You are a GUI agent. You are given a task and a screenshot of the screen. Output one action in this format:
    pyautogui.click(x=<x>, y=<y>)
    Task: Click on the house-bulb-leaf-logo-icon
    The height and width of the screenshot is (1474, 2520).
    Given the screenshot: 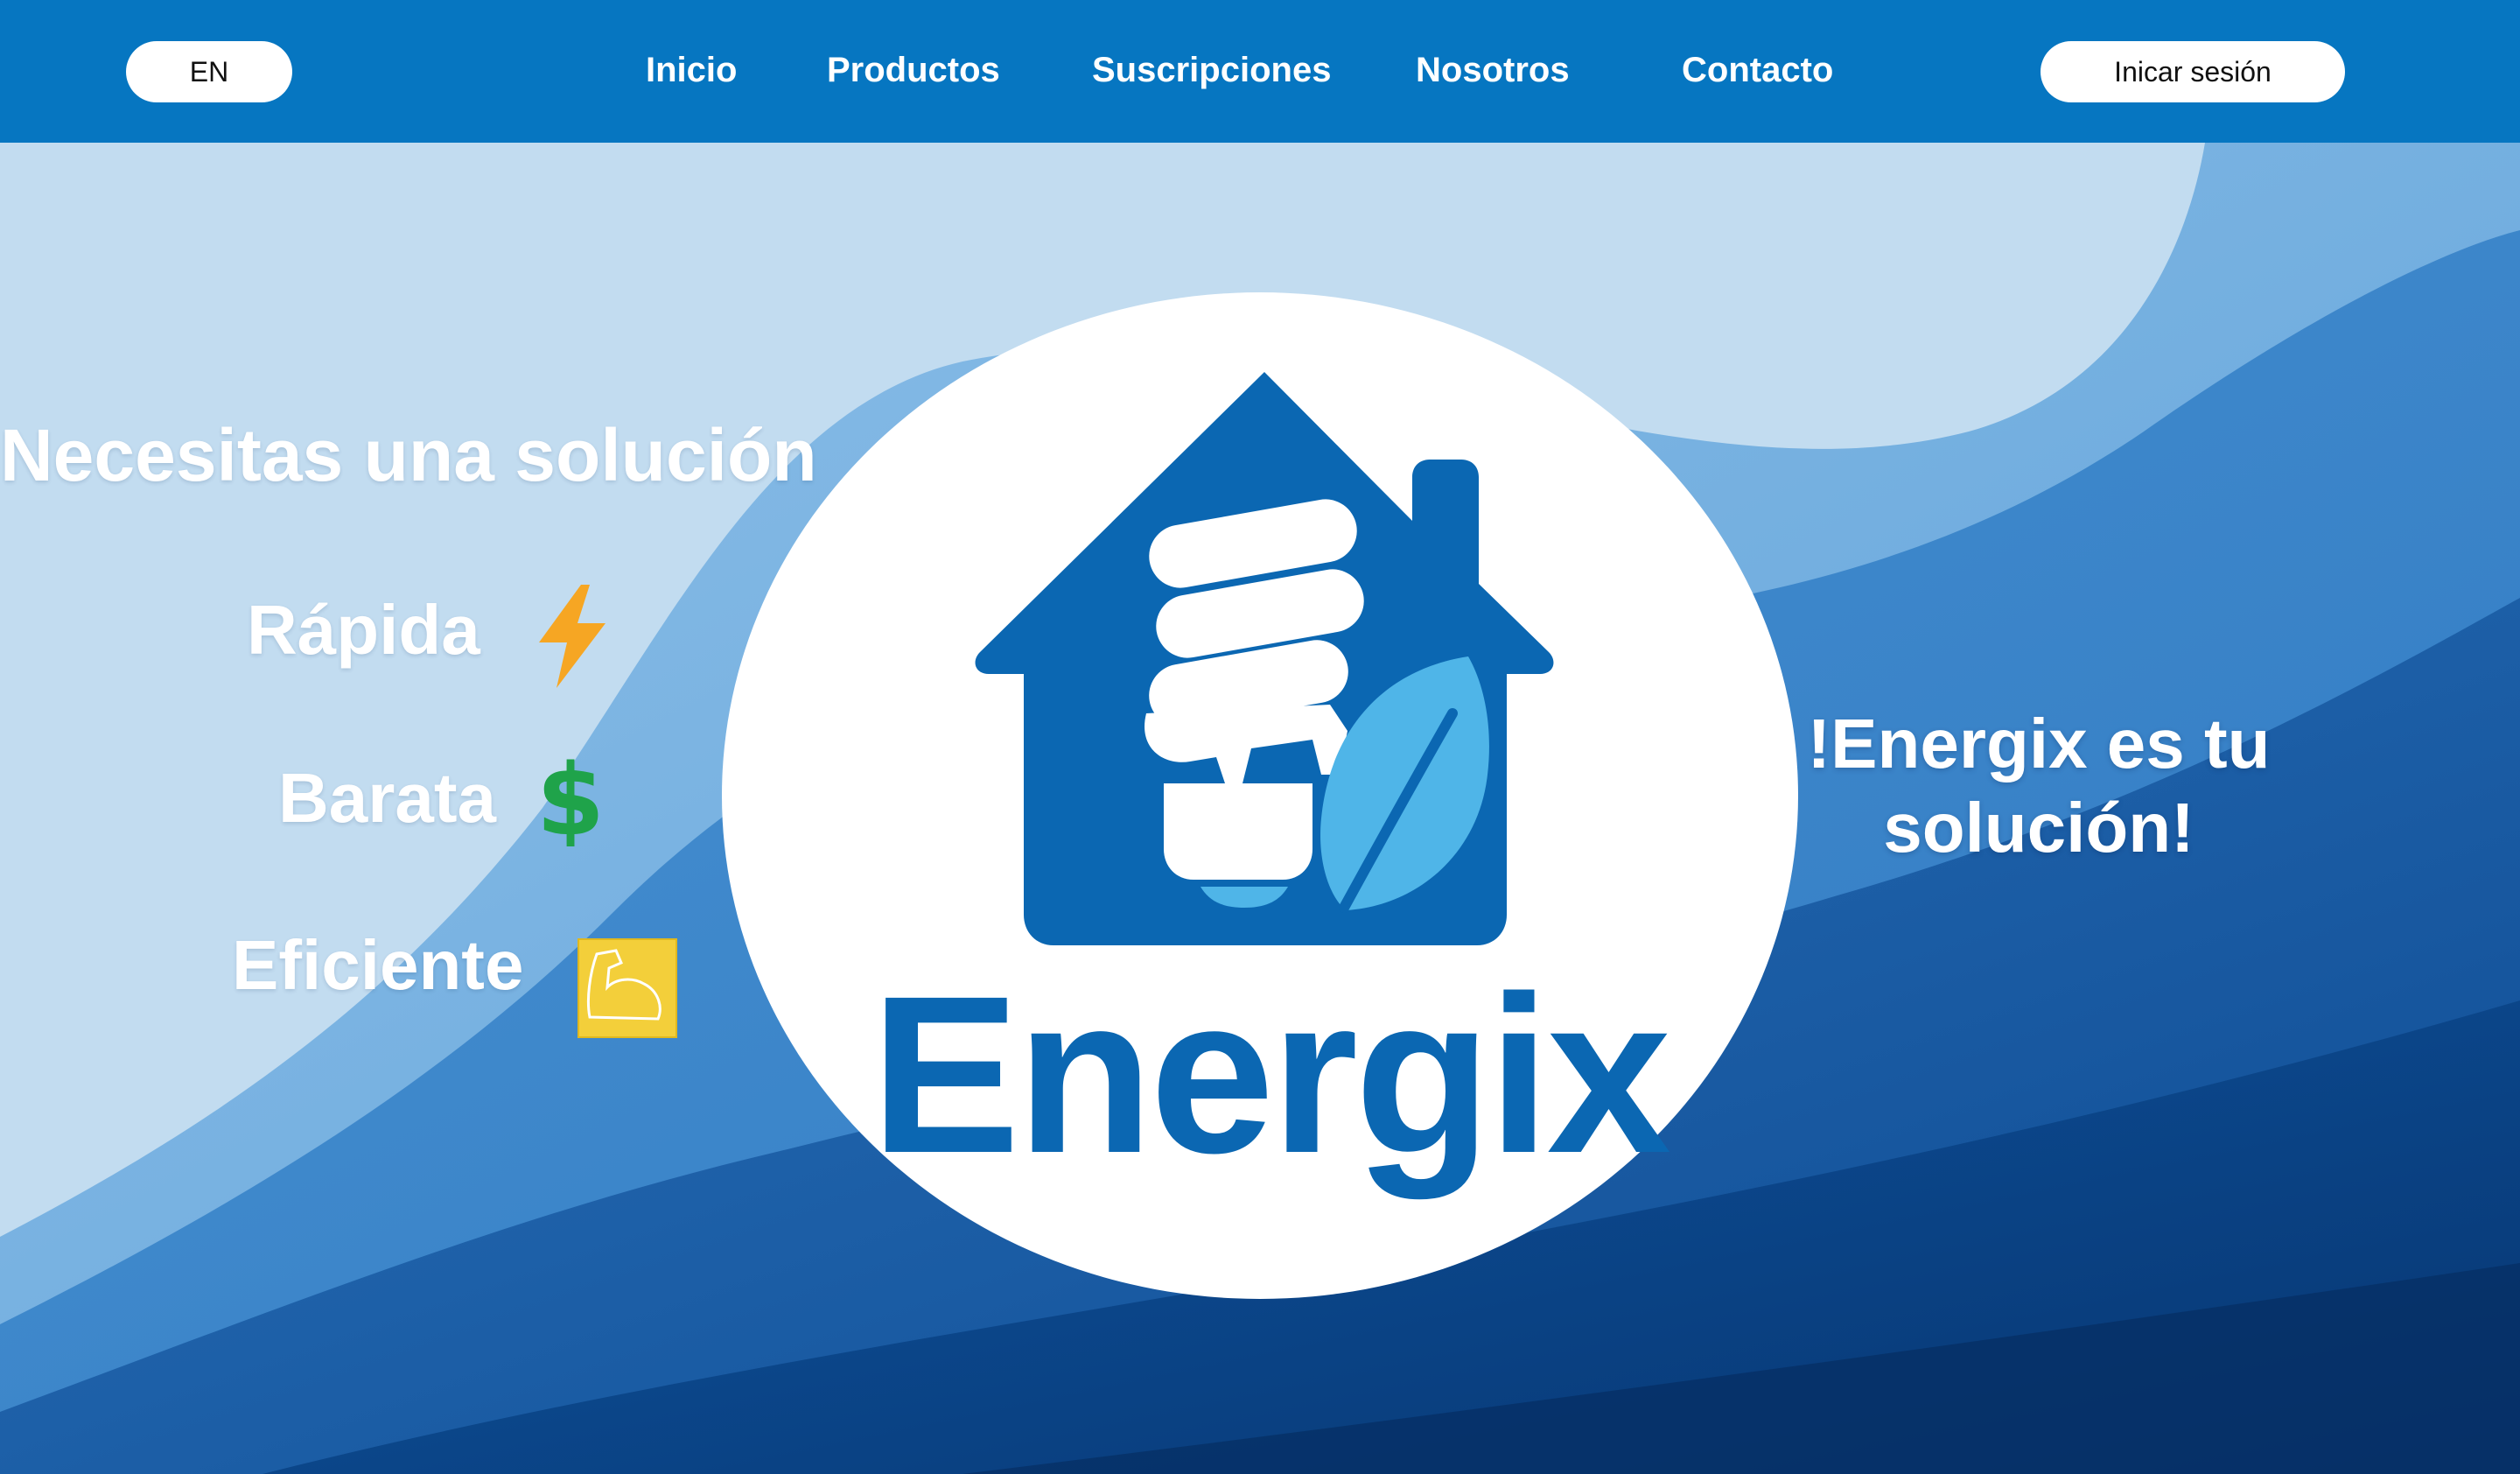 What is the action you would take?
    pyautogui.click(x=1264, y=658)
    